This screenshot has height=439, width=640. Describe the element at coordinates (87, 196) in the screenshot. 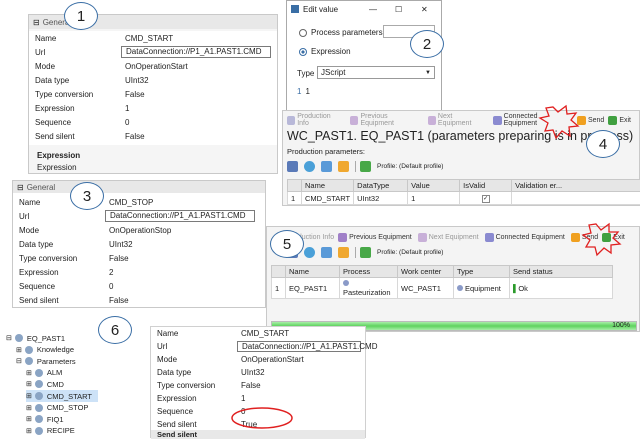

I see `callout-3: 3` at that location.